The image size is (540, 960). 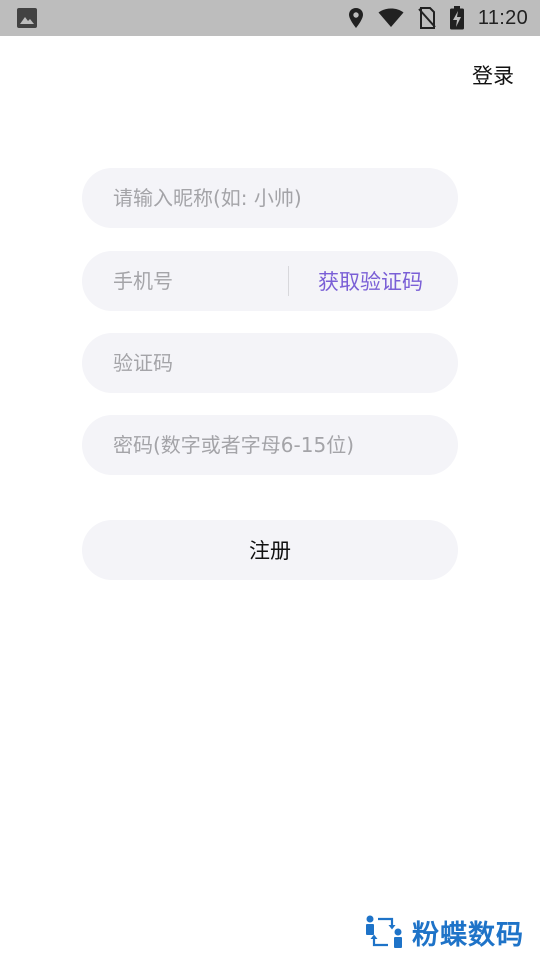 I want to click on code-field, so click(x=270, y=363).